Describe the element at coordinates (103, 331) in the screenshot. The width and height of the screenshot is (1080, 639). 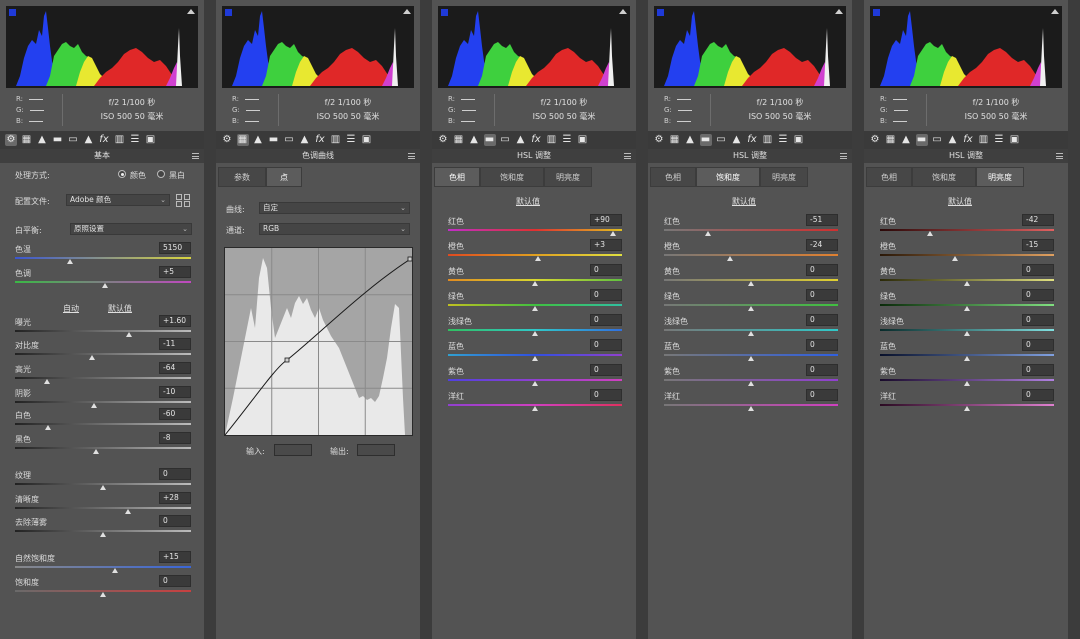
I see `exposure-slider-track` at that location.